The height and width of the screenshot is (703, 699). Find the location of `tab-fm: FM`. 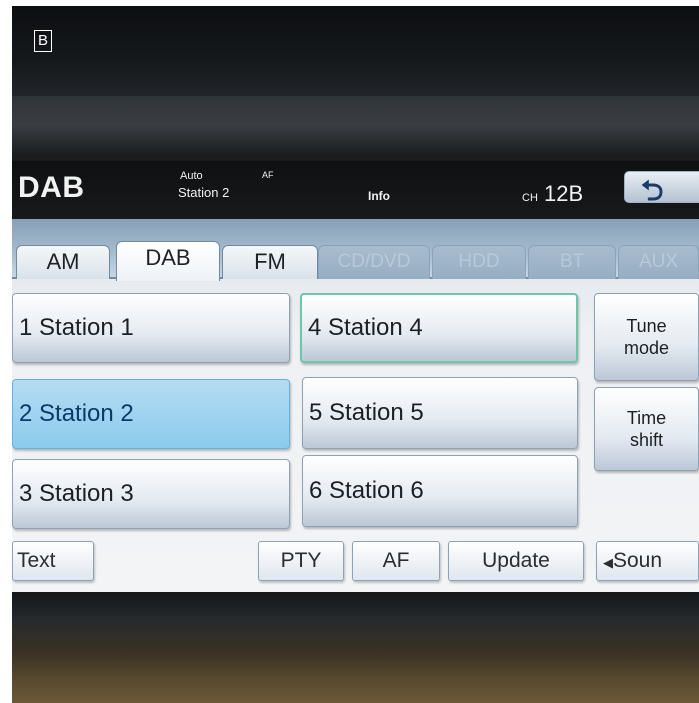

tab-fm: FM is located at coordinates (270, 262).